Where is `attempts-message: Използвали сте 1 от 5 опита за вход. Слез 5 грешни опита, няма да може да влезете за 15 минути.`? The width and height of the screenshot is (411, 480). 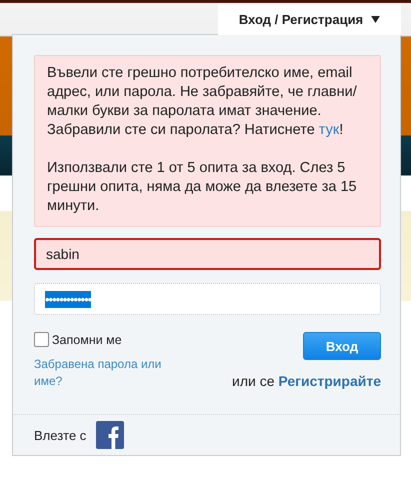
attempts-message: Използвали сте 1 от 5 опита за вход. Слез 5 грешни опита, няма да може да влезете за 15 минути. is located at coordinates (202, 187).